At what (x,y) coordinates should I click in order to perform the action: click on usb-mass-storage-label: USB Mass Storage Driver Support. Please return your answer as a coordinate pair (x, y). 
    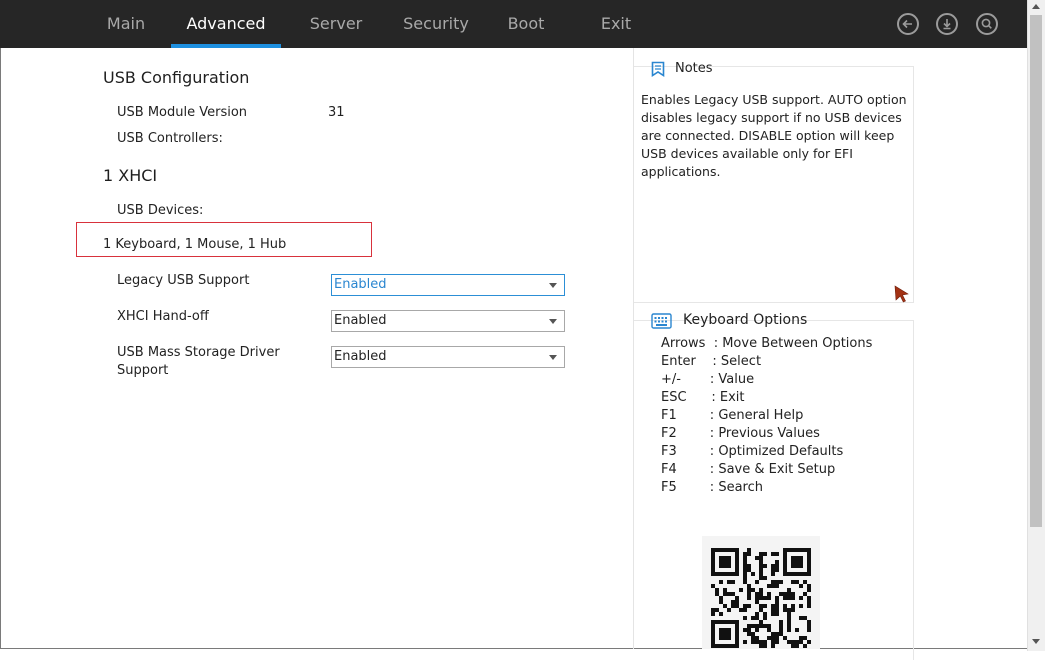
    Looking at the image, I should click on (198, 361).